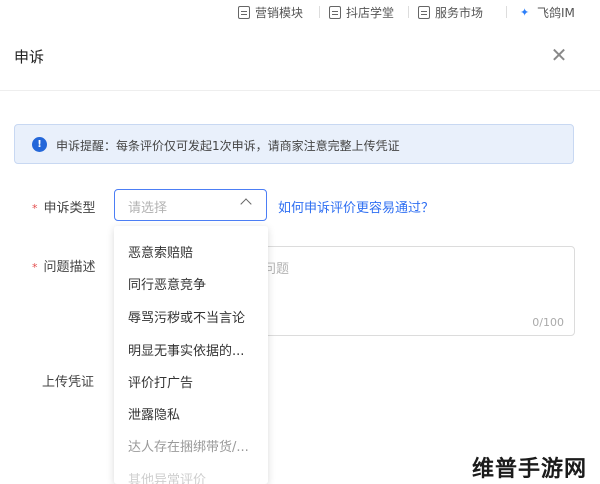 Image resolution: width=600 pixels, height=484 pixels. Describe the element at coordinates (525, 12) in the screenshot. I see `bird-icon: ✦` at that location.